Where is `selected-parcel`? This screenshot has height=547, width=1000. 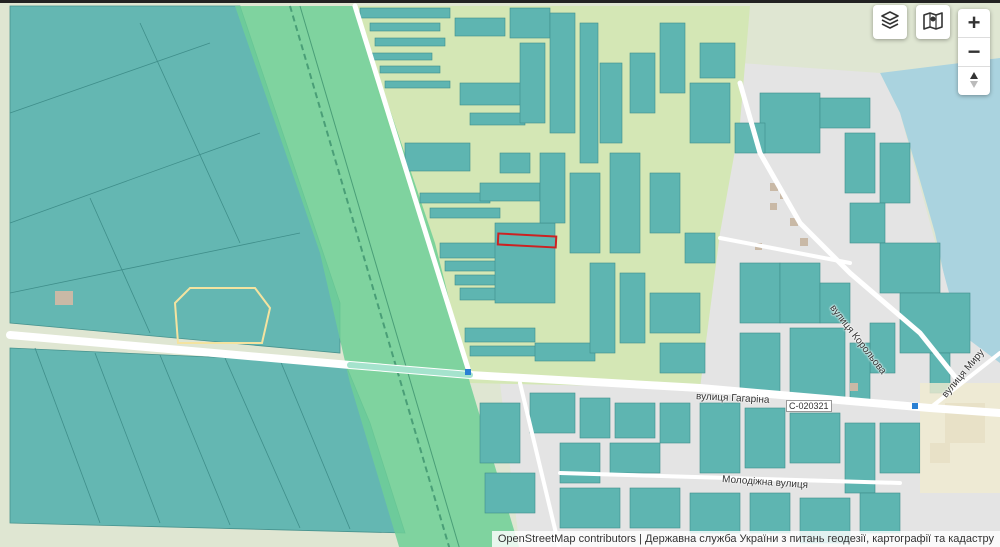
selected-parcel is located at coordinates (527, 240).